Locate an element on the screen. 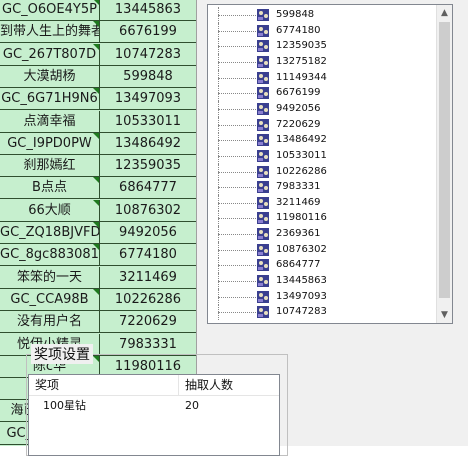 Image resolution: width=468 pixels, height=456 pixels. tree-item: 599848 is located at coordinates (322, 15).